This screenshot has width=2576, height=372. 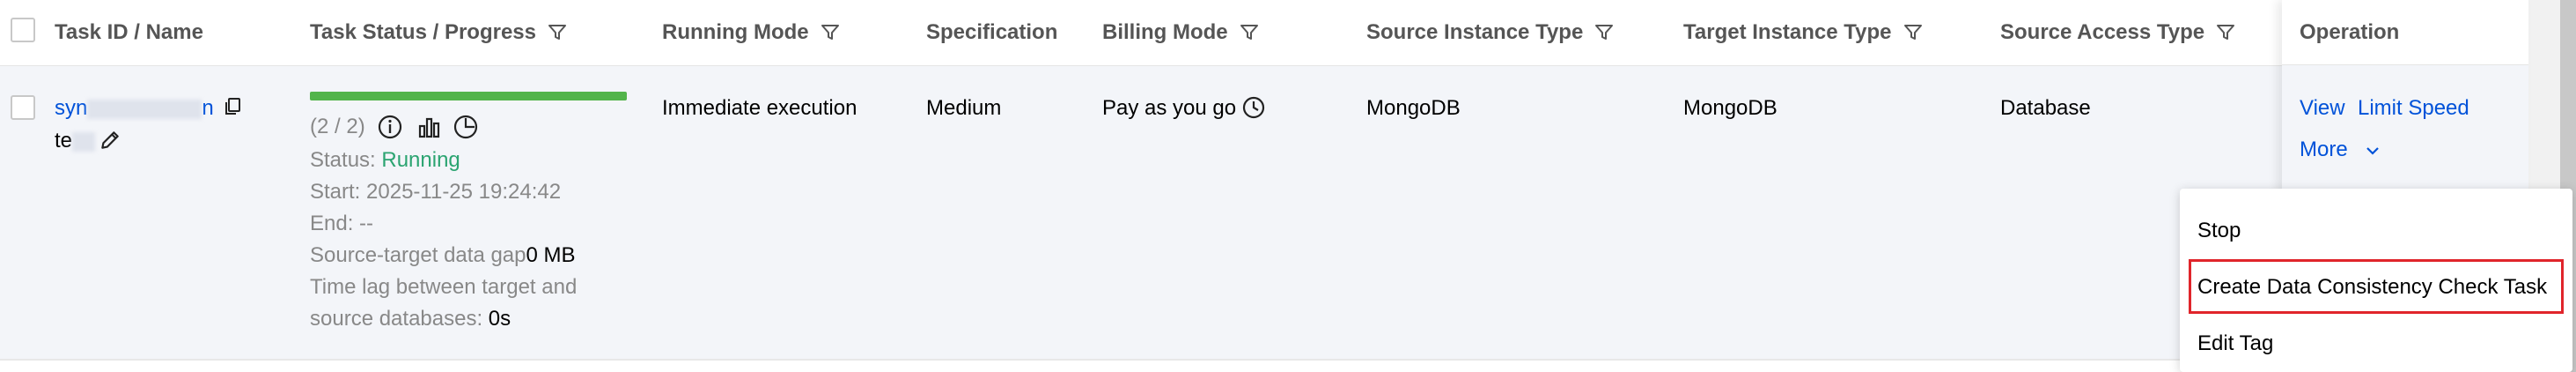 What do you see at coordinates (1253, 108) in the screenshot?
I see `clock-icon` at bounding box center [1253, 108].